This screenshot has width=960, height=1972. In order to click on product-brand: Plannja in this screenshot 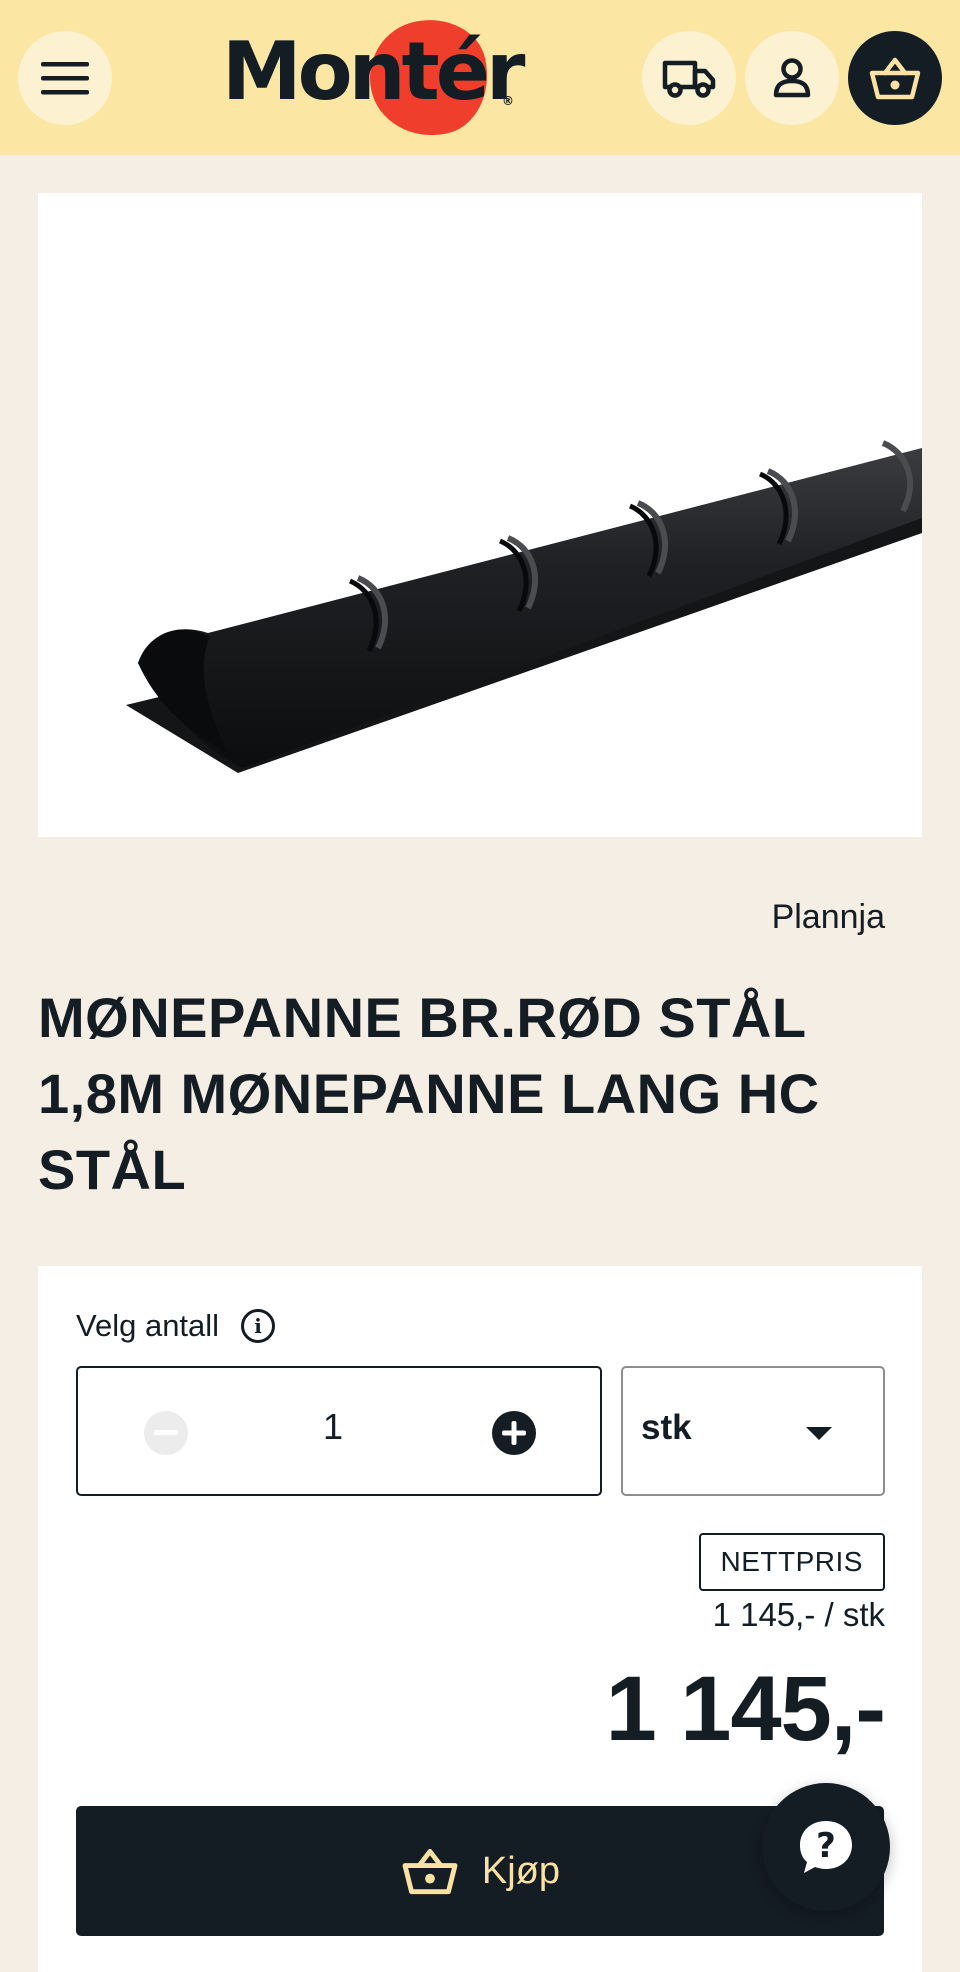, I will do `click(828, 917)`.